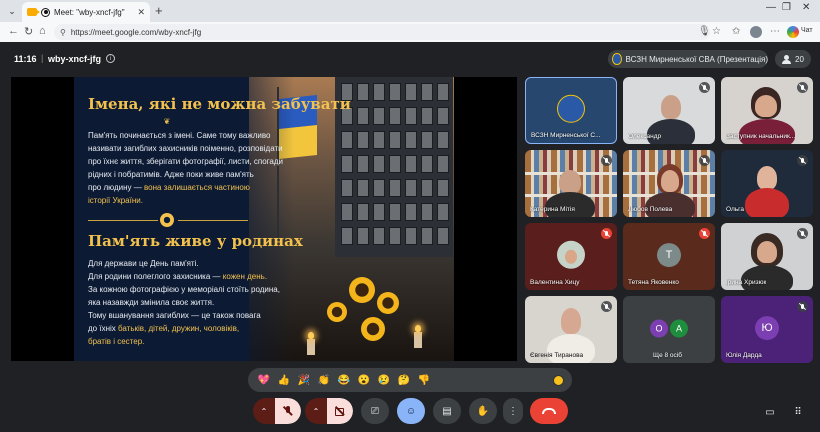 The width and height of the screenshot is (820, 432). I want to click on tab-strip: ⌄ Meet: "wby-xncf-jfg" ✕ + — ❐ ✕, so click(410, 11).